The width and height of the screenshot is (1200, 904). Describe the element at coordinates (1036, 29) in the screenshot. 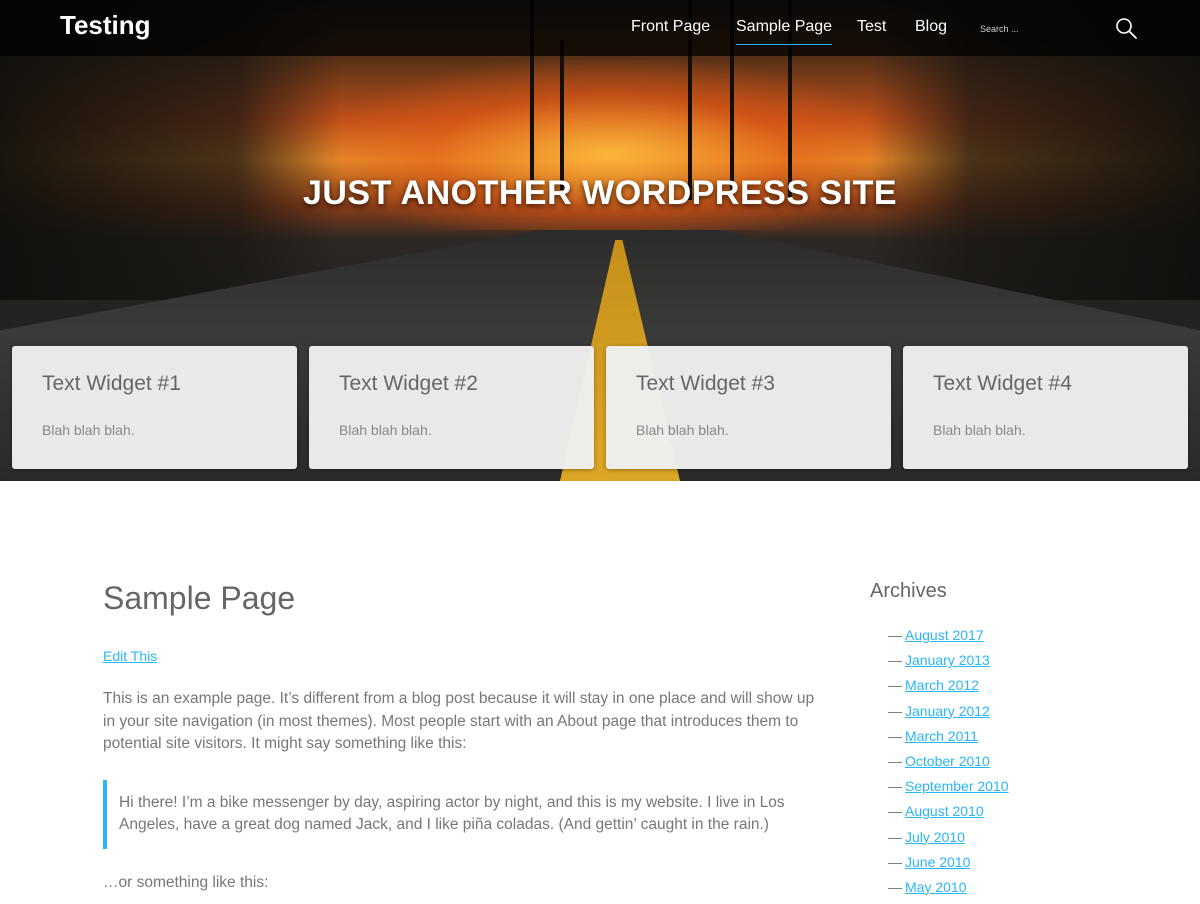

I see `search-input` at that location.